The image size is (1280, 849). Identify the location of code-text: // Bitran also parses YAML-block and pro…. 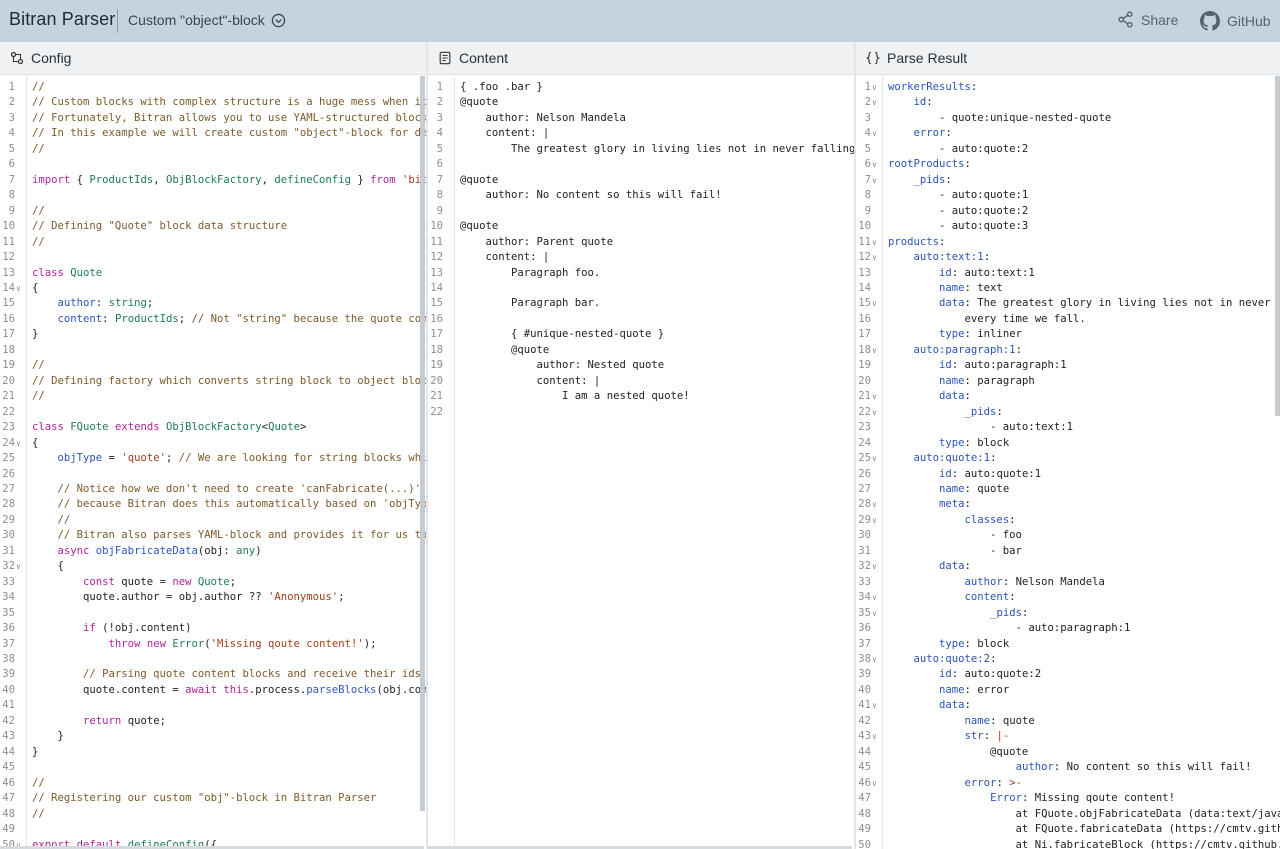
(229, 535).